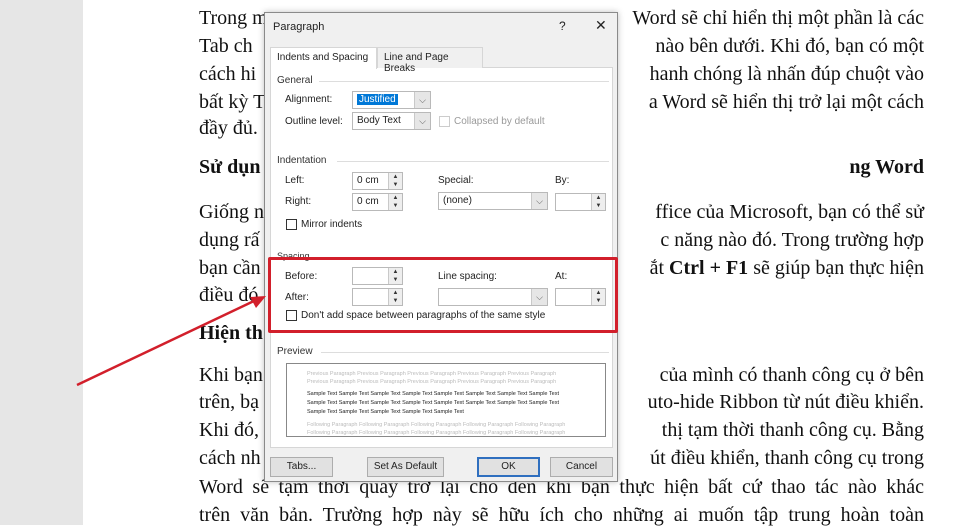 The width and height of the screenshot is (960, 529). I want to click on annotation-arrow, so click(171, 341).